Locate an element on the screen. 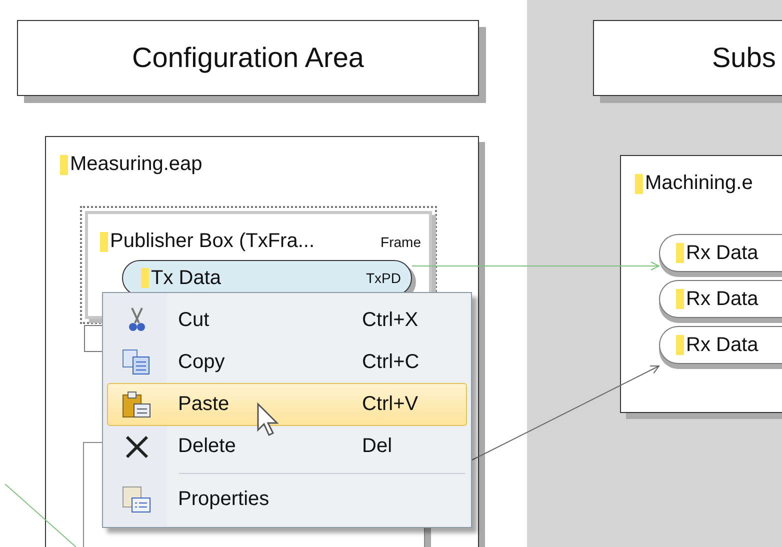 The image size is (782, 547). menu-item: Copy Ctrl+C is located at coordinates (287, 362).